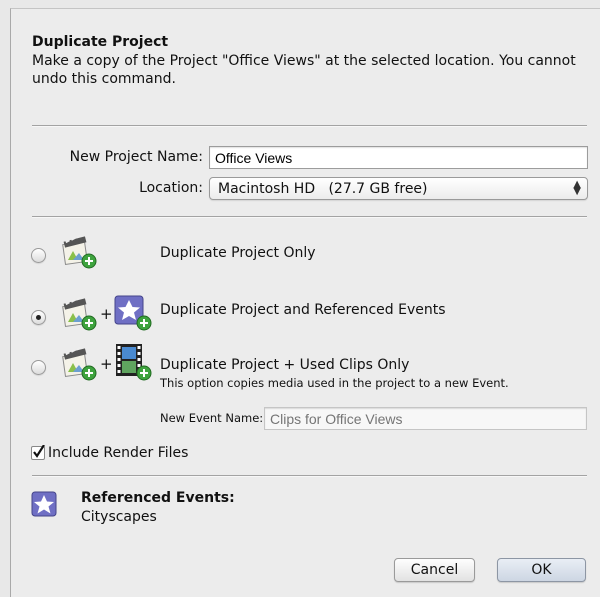 Image resolution: width=600 pixels, height=597 pixels. I want to click on include-render-files-checkbox, so click(38, 452).